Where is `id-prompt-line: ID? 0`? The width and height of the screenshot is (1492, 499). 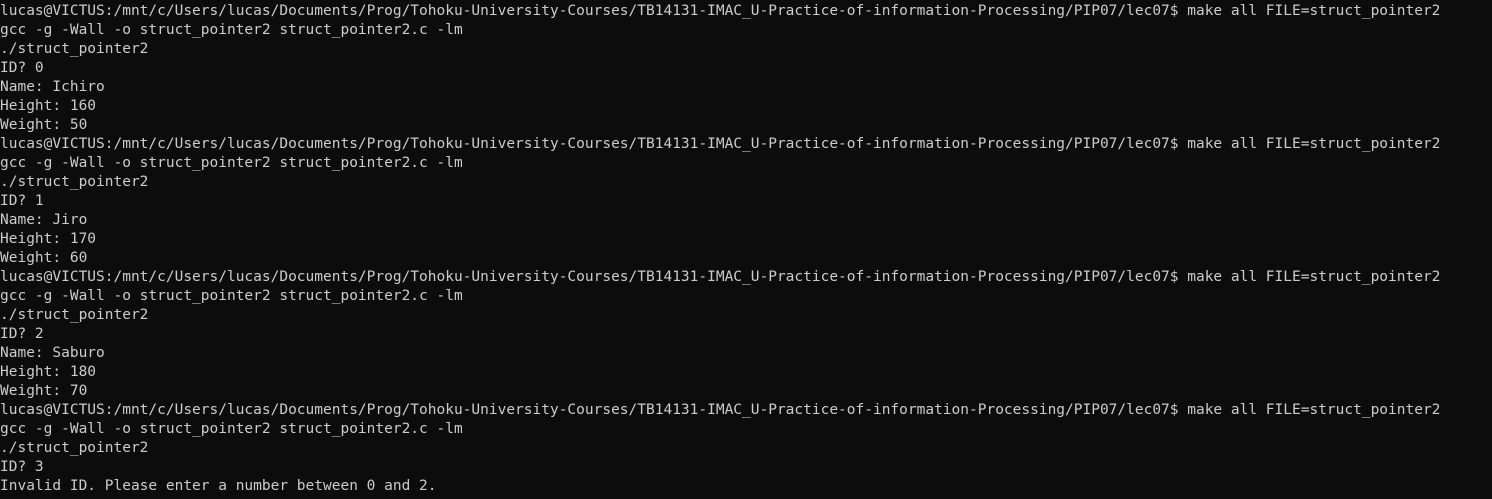 id-prompt-line: ID? 0 is located at coordinates (22, 68).